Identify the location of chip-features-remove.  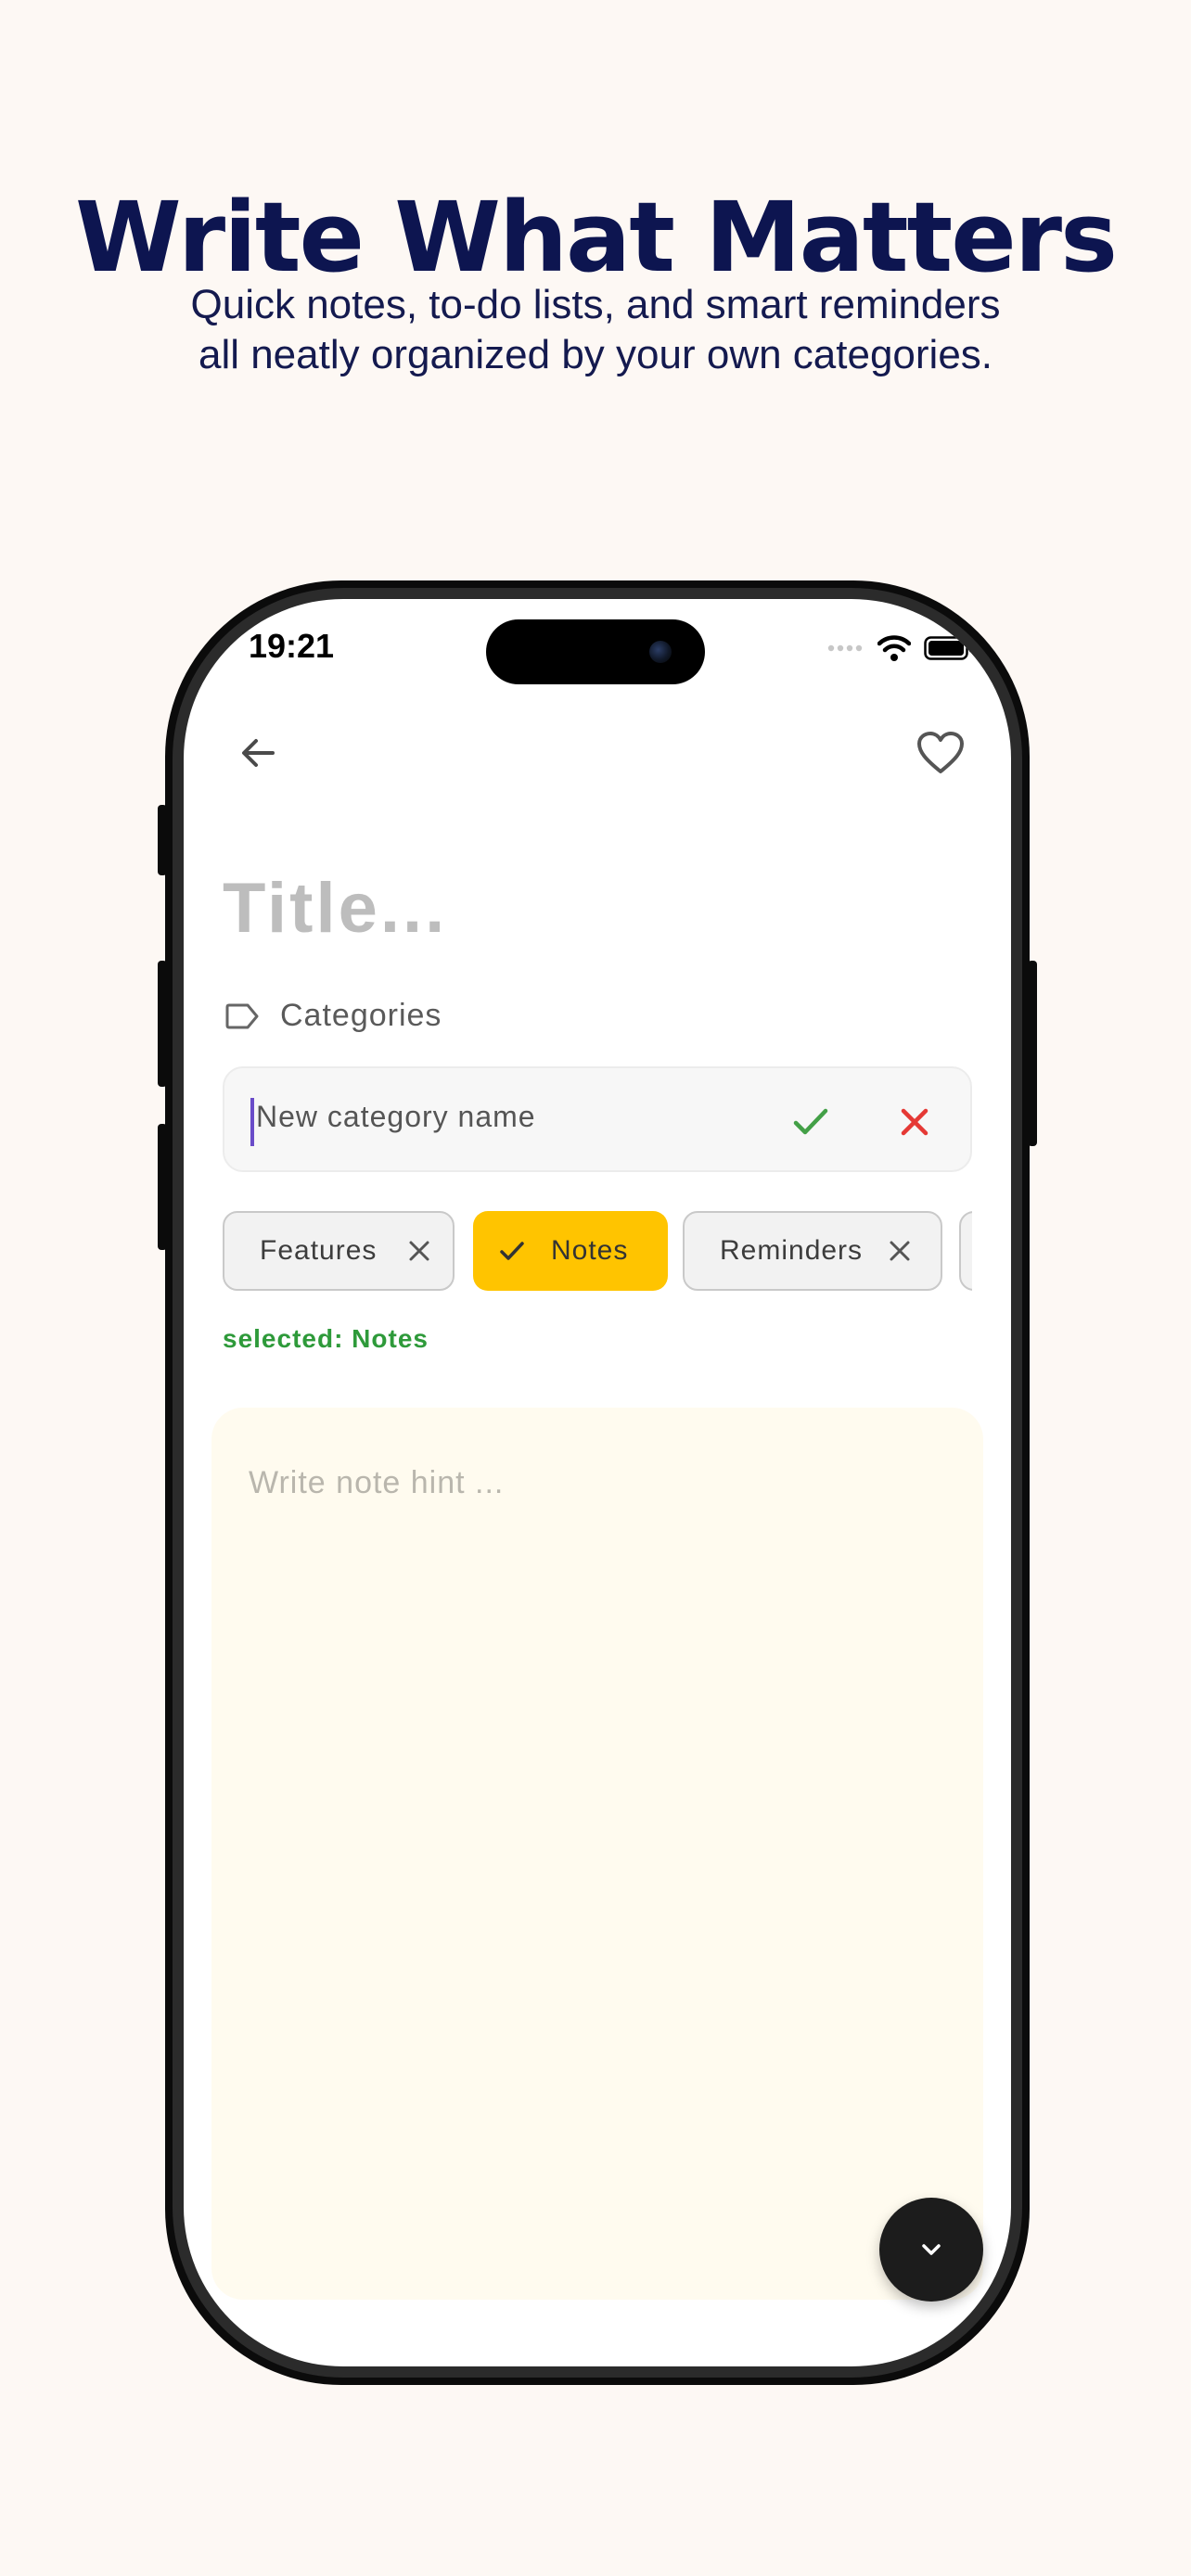
(419, 1250).